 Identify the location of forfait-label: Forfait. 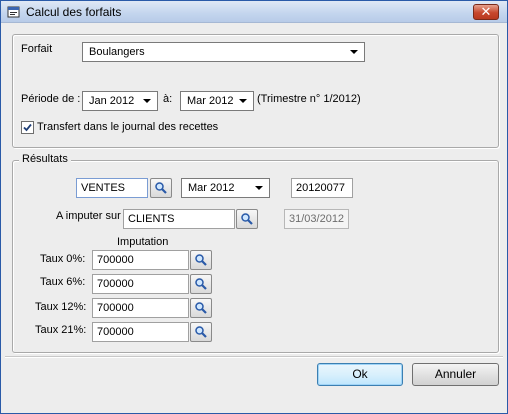
(37, 49).